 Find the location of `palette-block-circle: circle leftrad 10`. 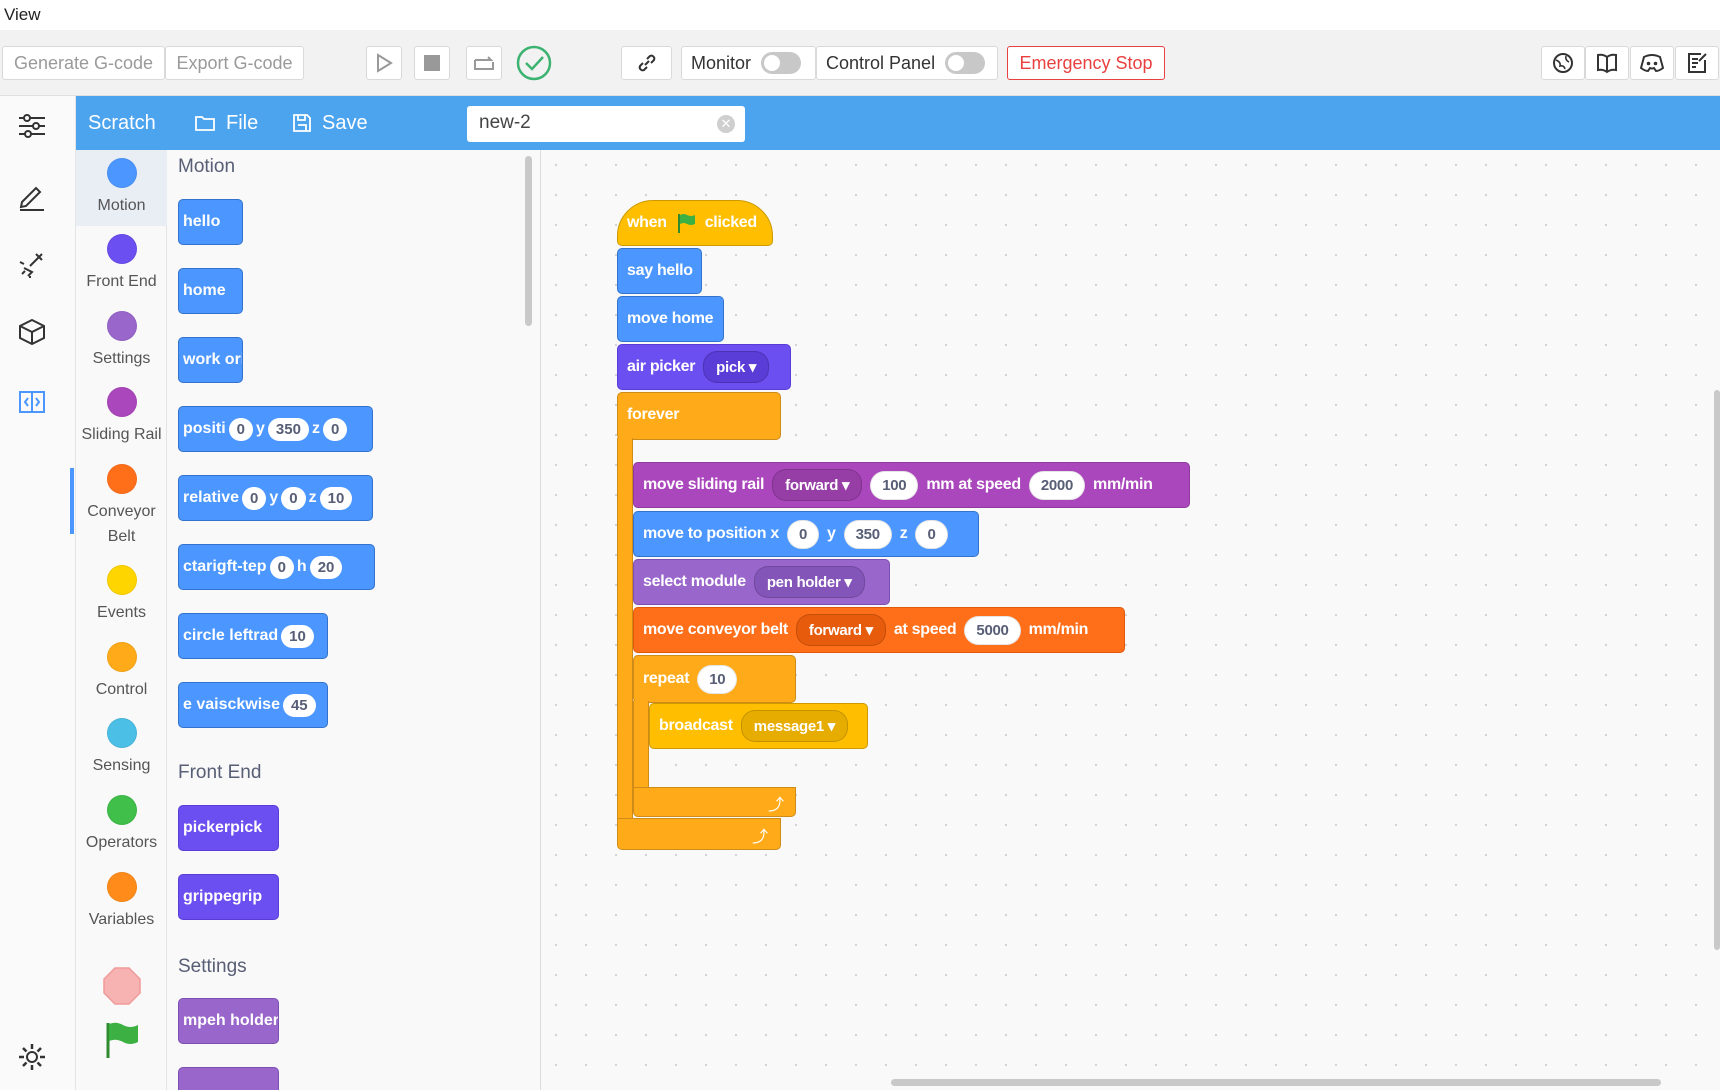

palette-block-circle: circle leftrad 10 is located at coordinates (253, 636).